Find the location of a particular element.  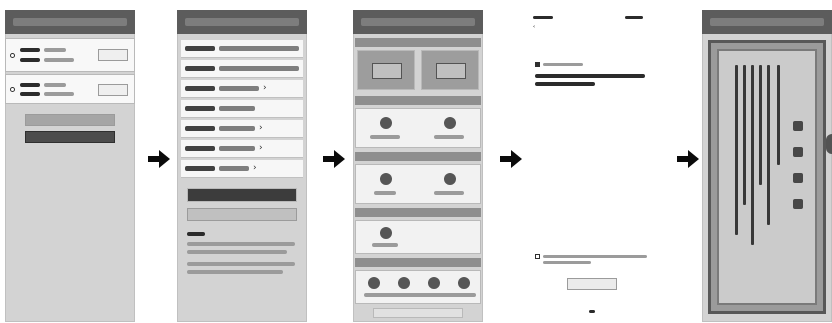

add-button is located at coordinates (70, 120).